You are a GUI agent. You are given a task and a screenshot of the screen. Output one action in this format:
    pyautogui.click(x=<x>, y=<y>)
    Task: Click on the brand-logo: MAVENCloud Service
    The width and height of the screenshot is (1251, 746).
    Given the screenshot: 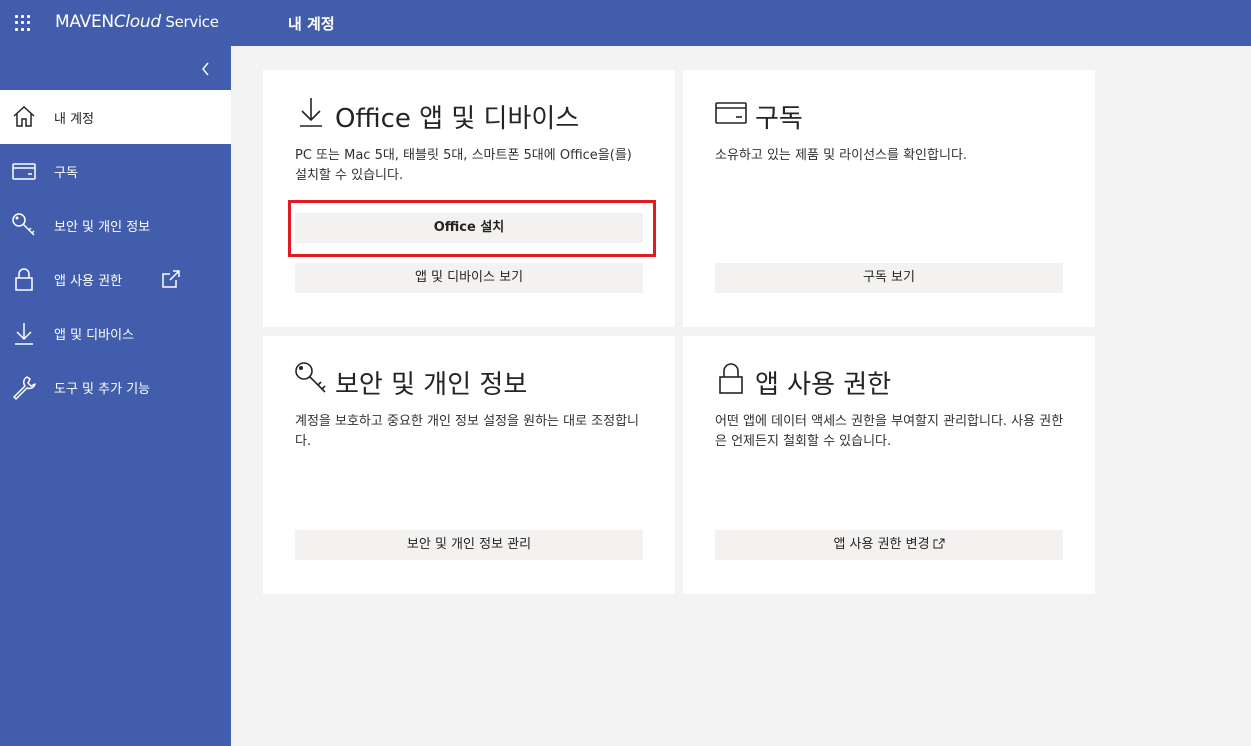 What is the action you would take?
    pyautogui.click(x=137, y=22)
    